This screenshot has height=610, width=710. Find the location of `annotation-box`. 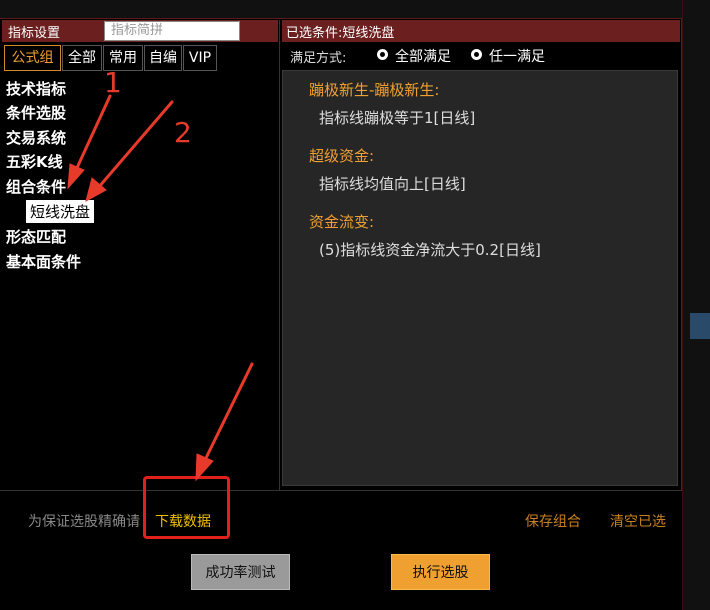

annotation-box is located at coordinates (186, 507).